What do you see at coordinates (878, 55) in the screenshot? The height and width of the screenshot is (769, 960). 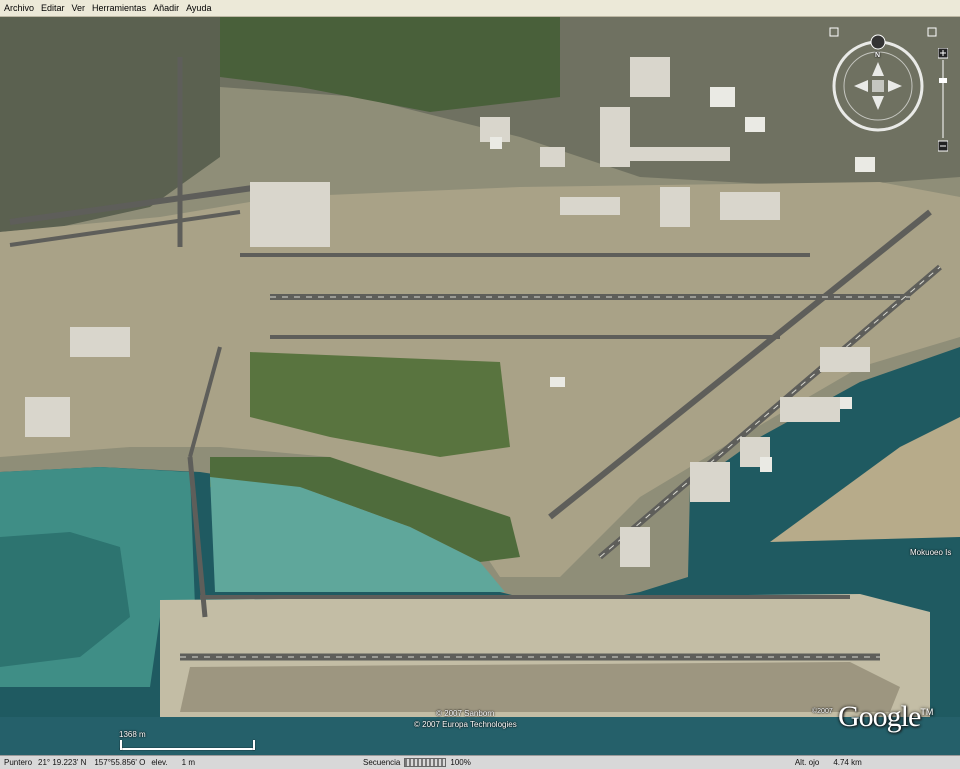 I see `north-label: N` at bounding box center [878, 55].